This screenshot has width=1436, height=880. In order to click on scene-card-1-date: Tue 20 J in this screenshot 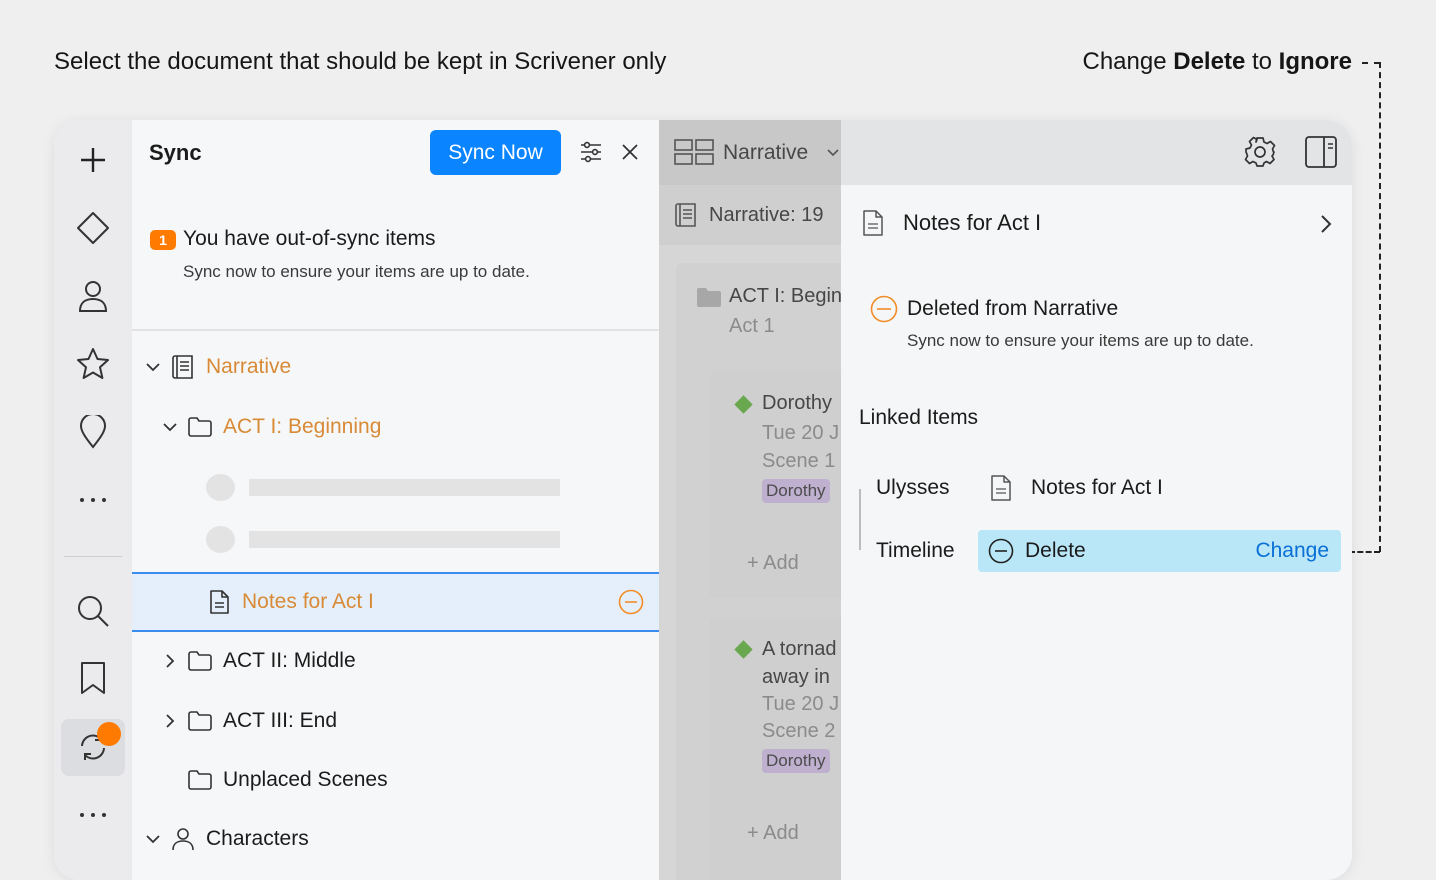, I will do `click(801, 433)`.